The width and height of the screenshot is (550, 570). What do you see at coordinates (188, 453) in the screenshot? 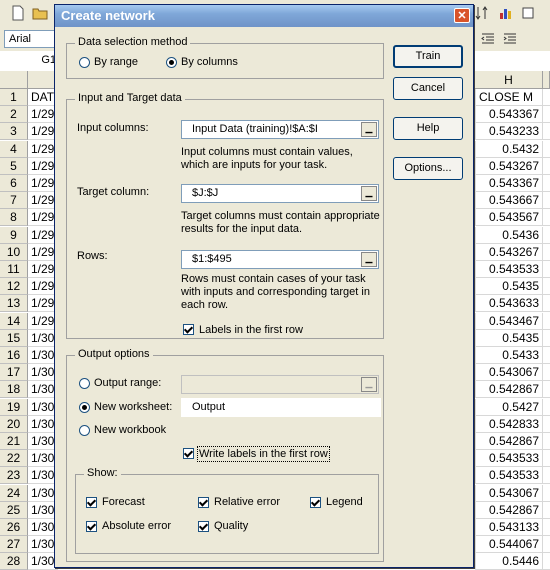
I see `write-labels-checkbox` at bounding box center [188, 453].